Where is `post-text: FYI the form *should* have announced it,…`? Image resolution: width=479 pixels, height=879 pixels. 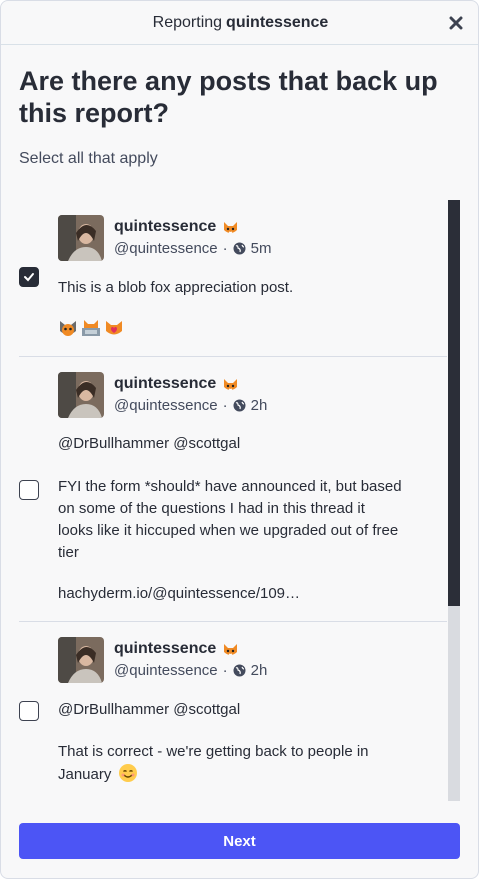
post-text: FYI the form *should* have announced it,… is located at coordinates (230, 519).